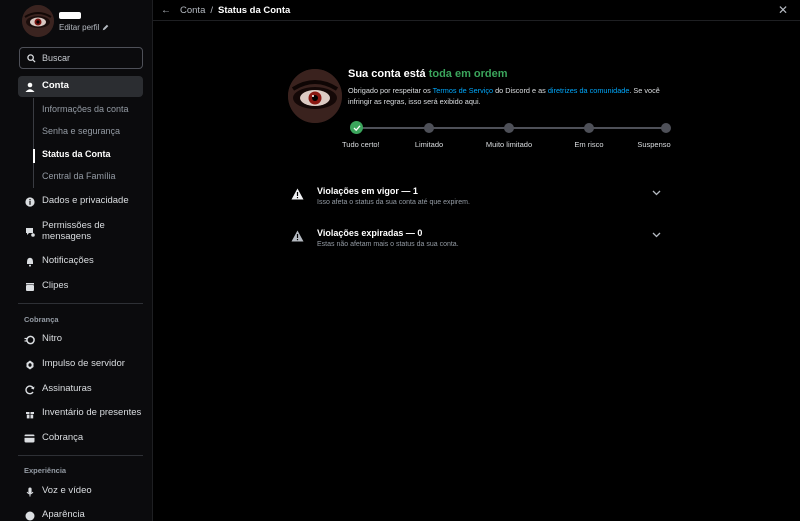 This screenshot has height=521, width=800. I want to click on boost-gem-icon, so click(29, 364).